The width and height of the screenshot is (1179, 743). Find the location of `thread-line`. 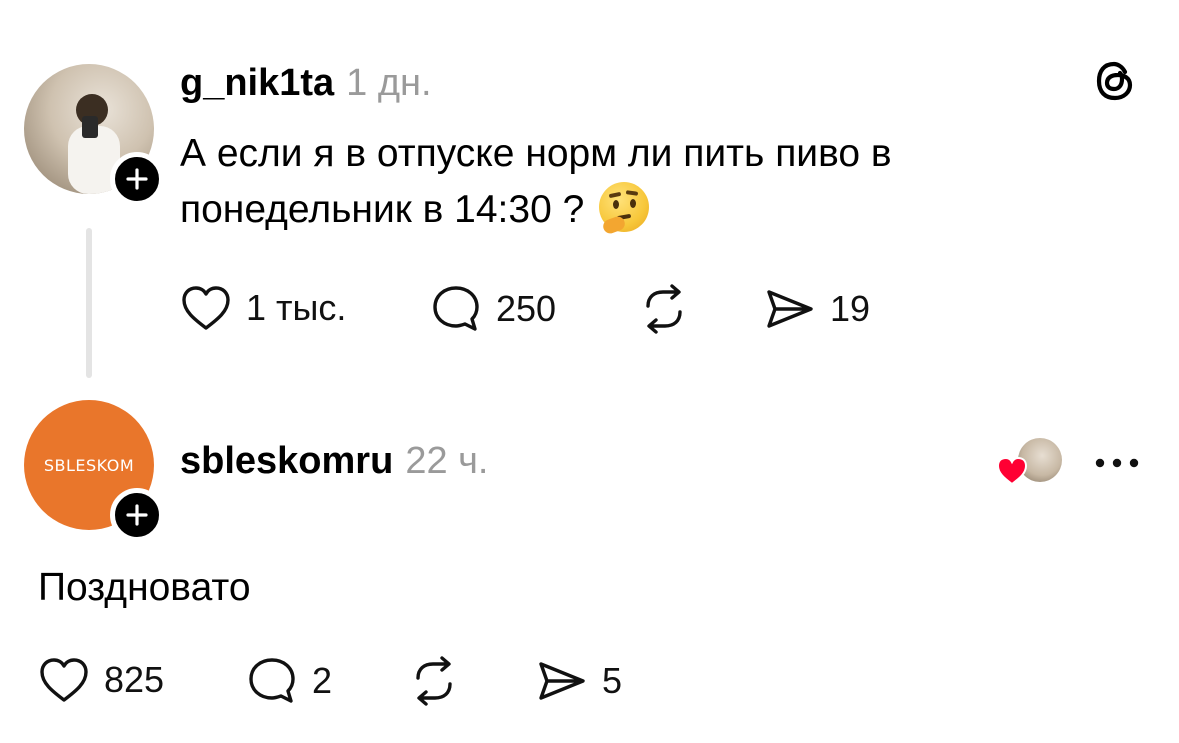

thread-line is located at coordinates (89, 303).